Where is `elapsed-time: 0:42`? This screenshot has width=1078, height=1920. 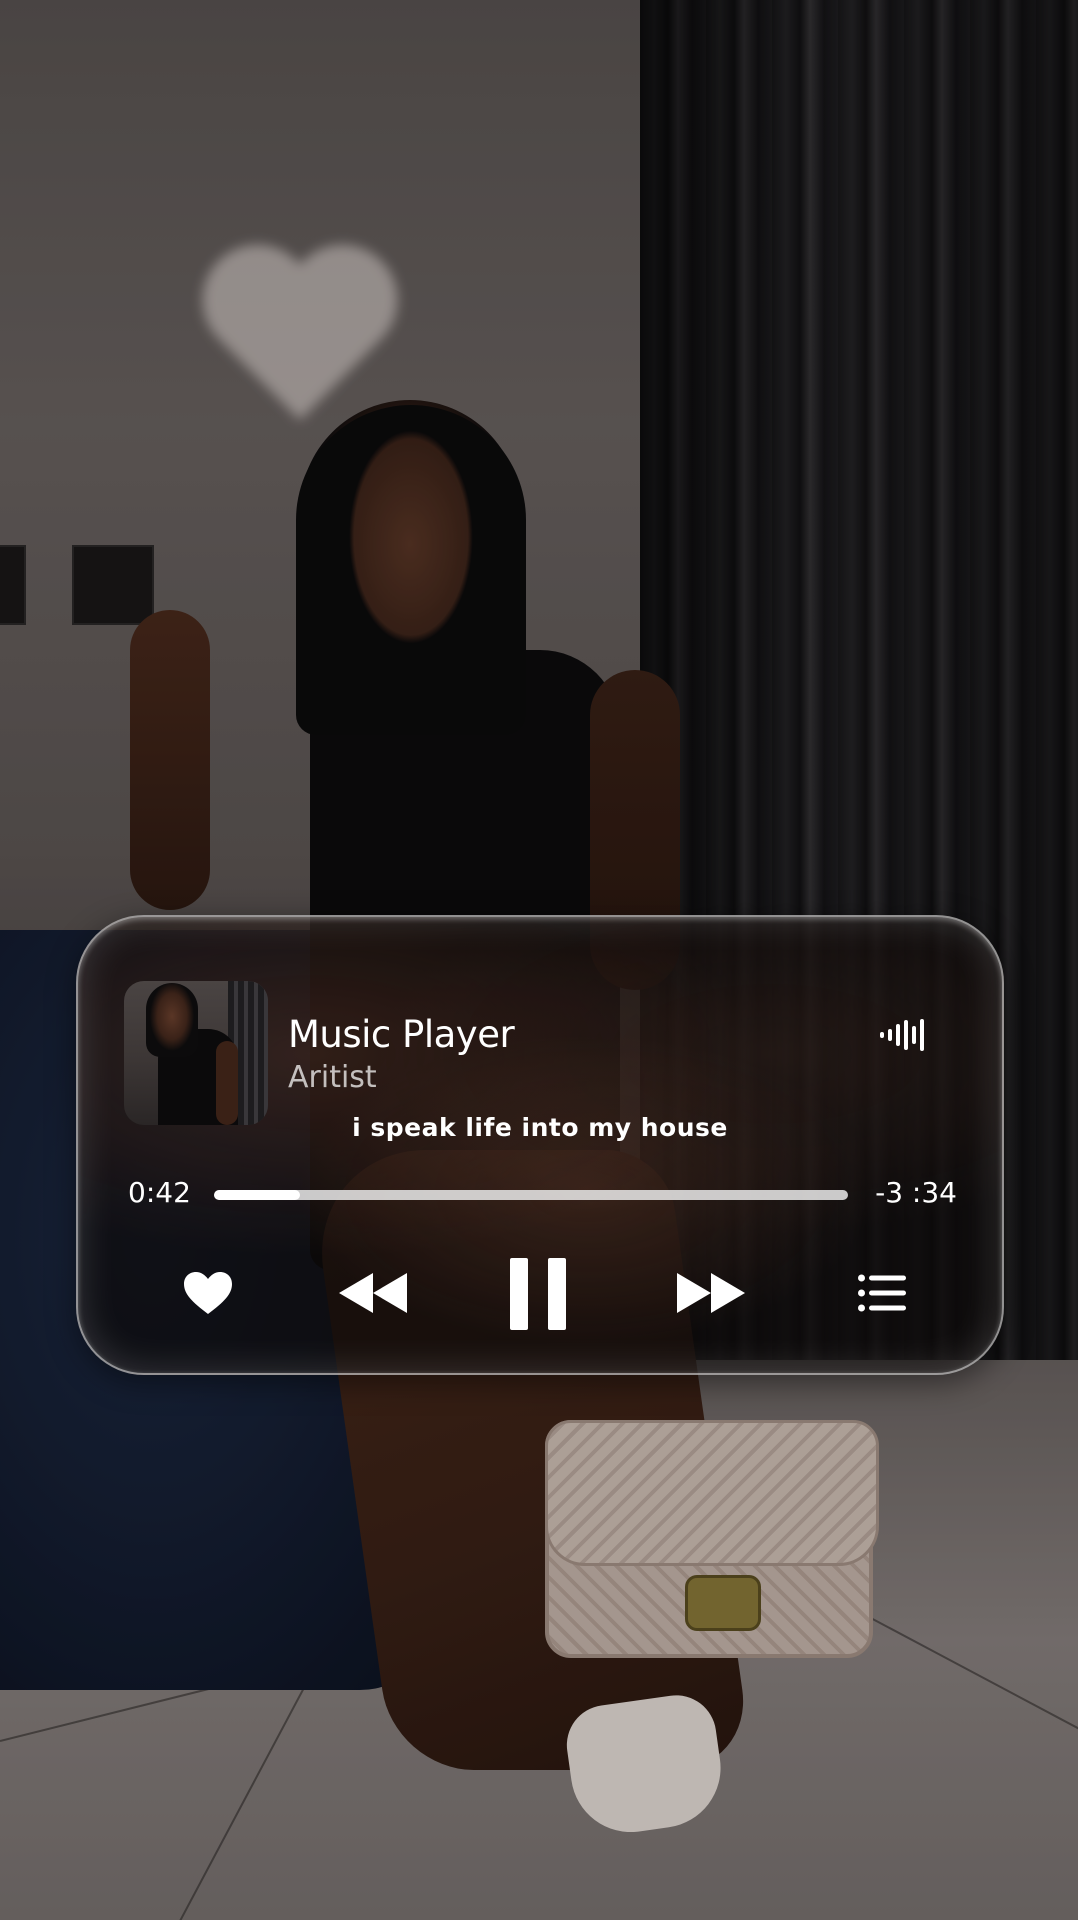 elapsed-time: 0:42 is located at coordinates (159, 1192).